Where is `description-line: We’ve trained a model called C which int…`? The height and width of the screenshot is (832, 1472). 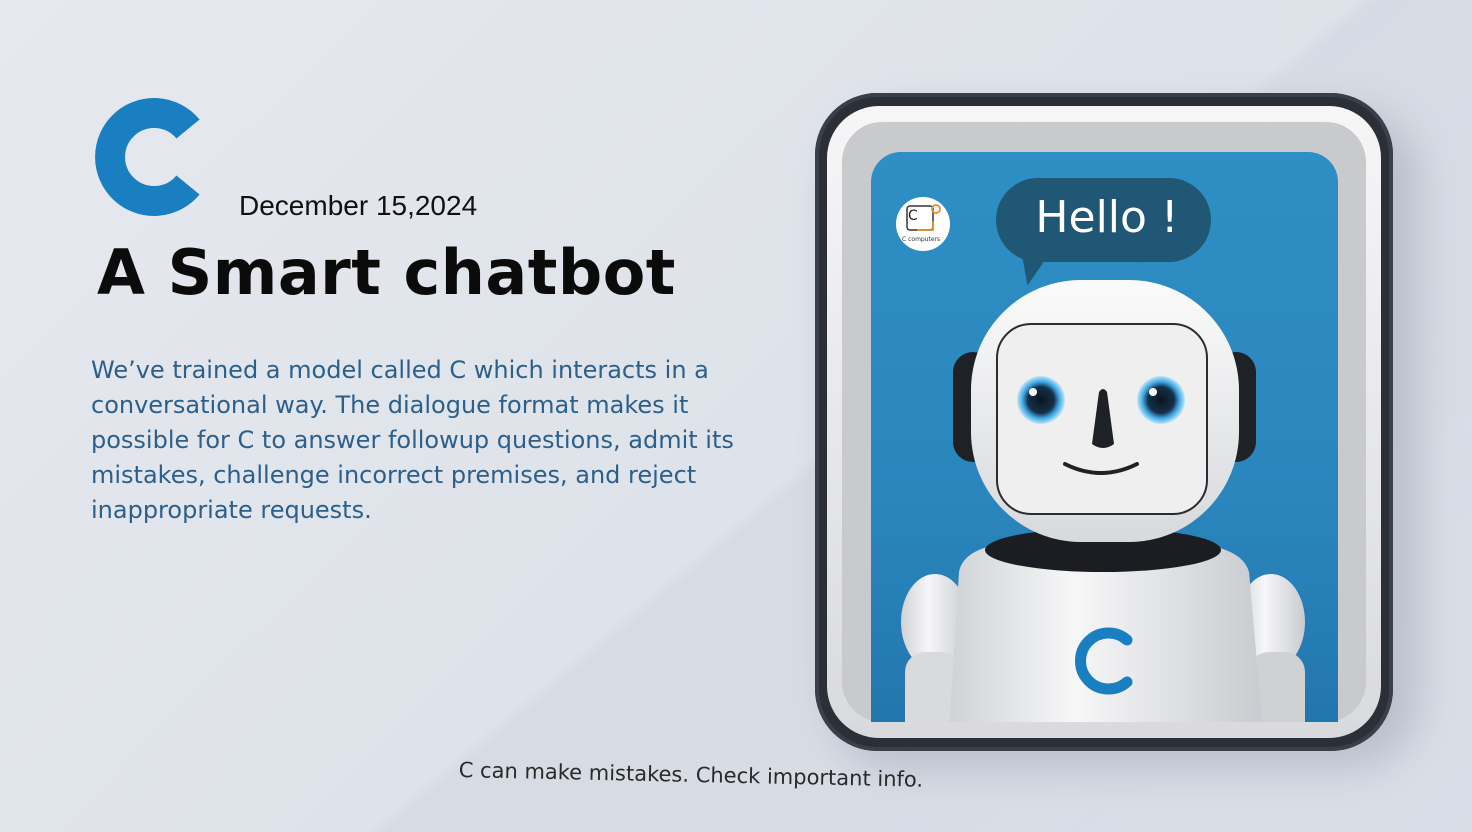
description-line: We’ve trained a model called C which int… is located at coordinates (400, 370).